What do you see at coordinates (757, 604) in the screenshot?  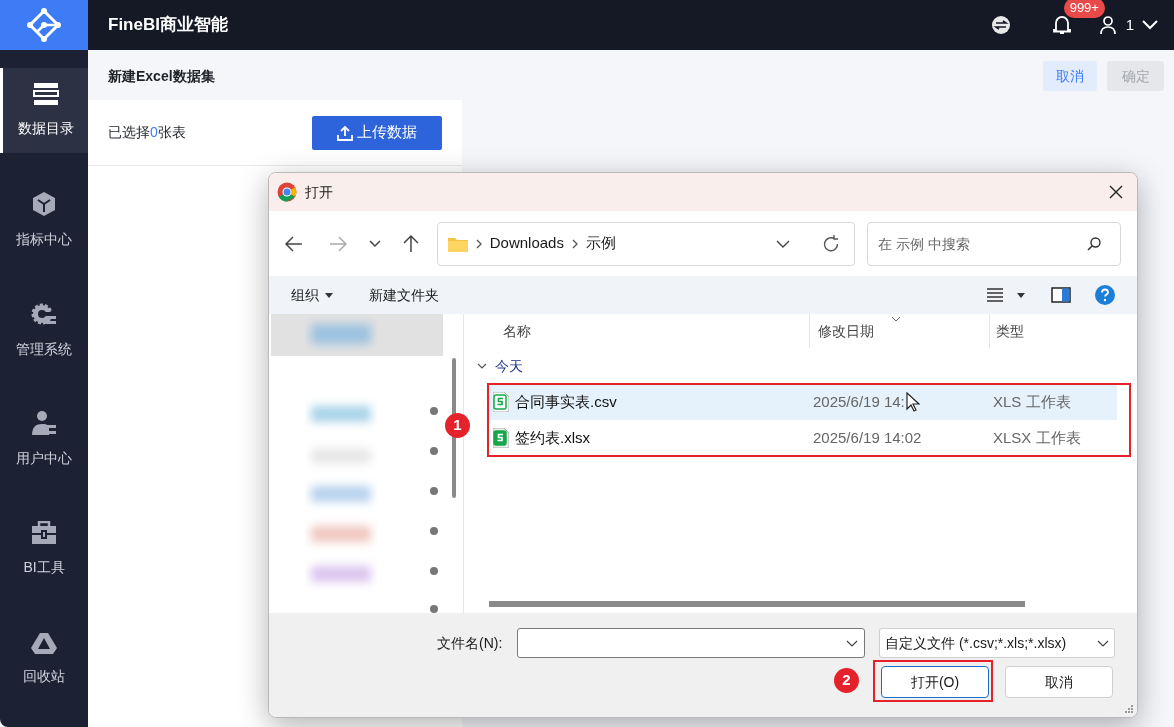 I see `horizontal-scrollbar` at bounding box center [757, 604].